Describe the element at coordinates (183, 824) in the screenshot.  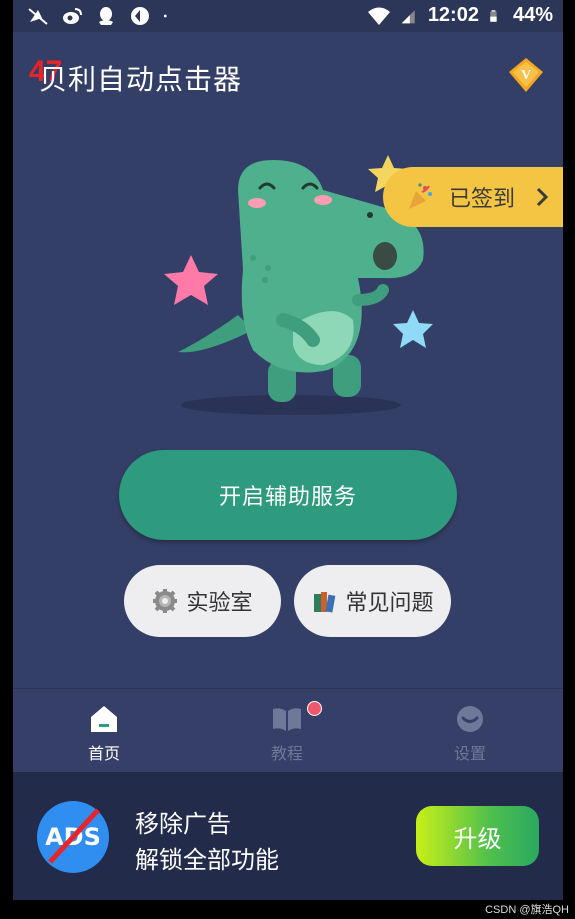
I see `ad-title: 移除广告` at that location.